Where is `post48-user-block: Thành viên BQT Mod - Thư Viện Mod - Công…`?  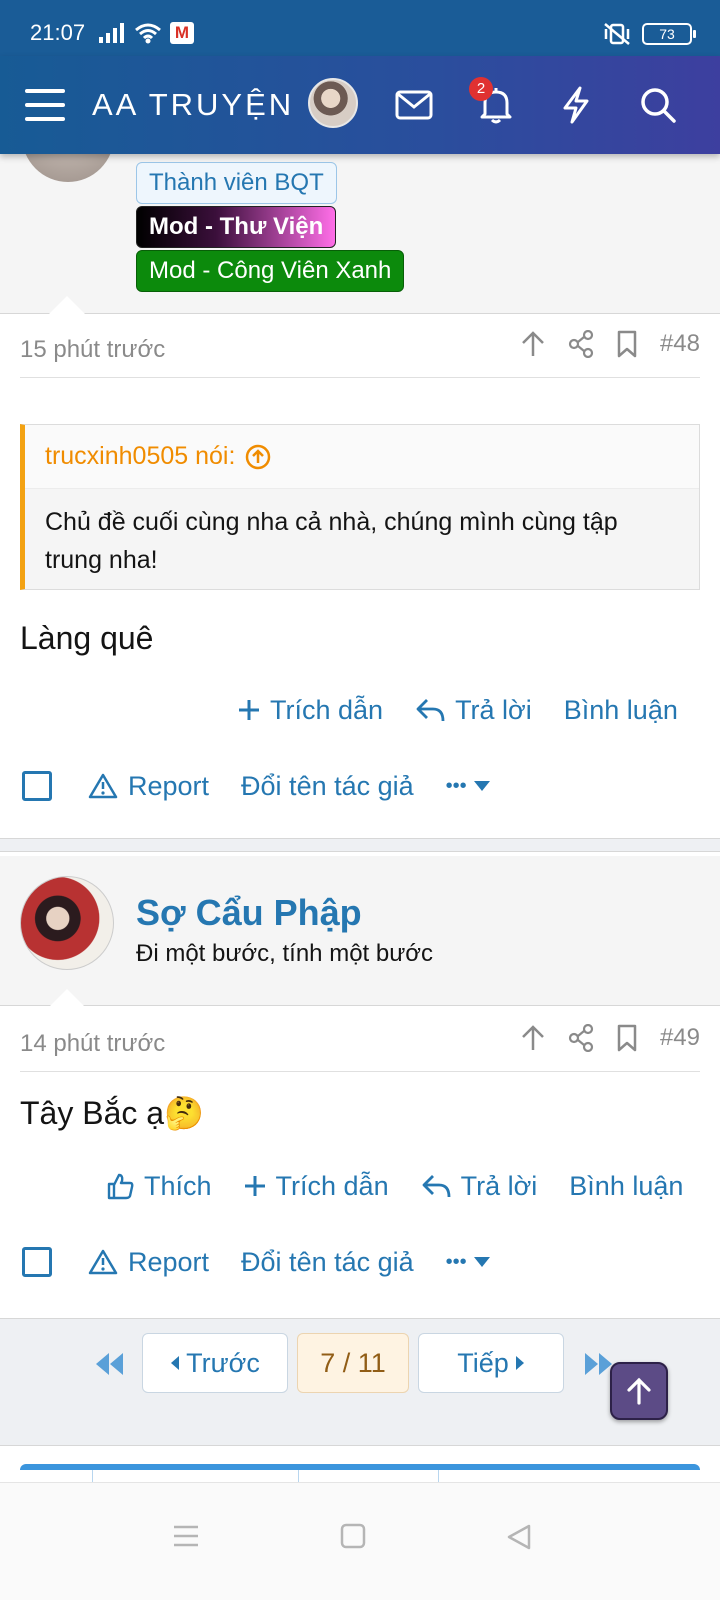 post48-user-block: Thành viên BQT Mod - Thư Viện Mod - Công… is located at coordinates (360, 214).